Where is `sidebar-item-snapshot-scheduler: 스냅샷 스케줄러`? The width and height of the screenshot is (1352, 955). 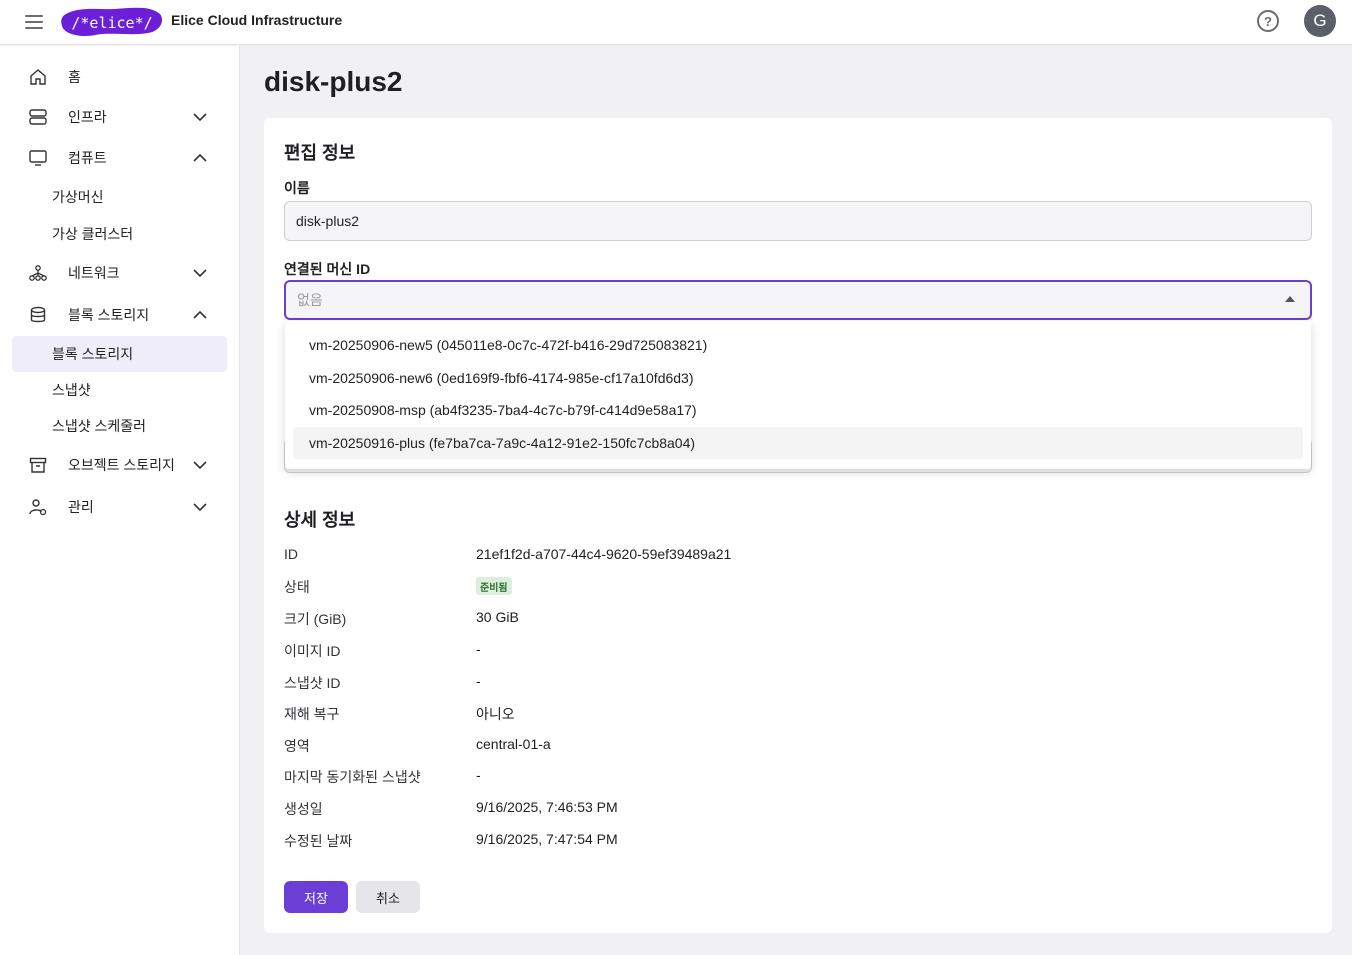 sidebar-item-snapshot-scheduler: 스냅샷 스케줄러 is located at coordinates (119, 426).